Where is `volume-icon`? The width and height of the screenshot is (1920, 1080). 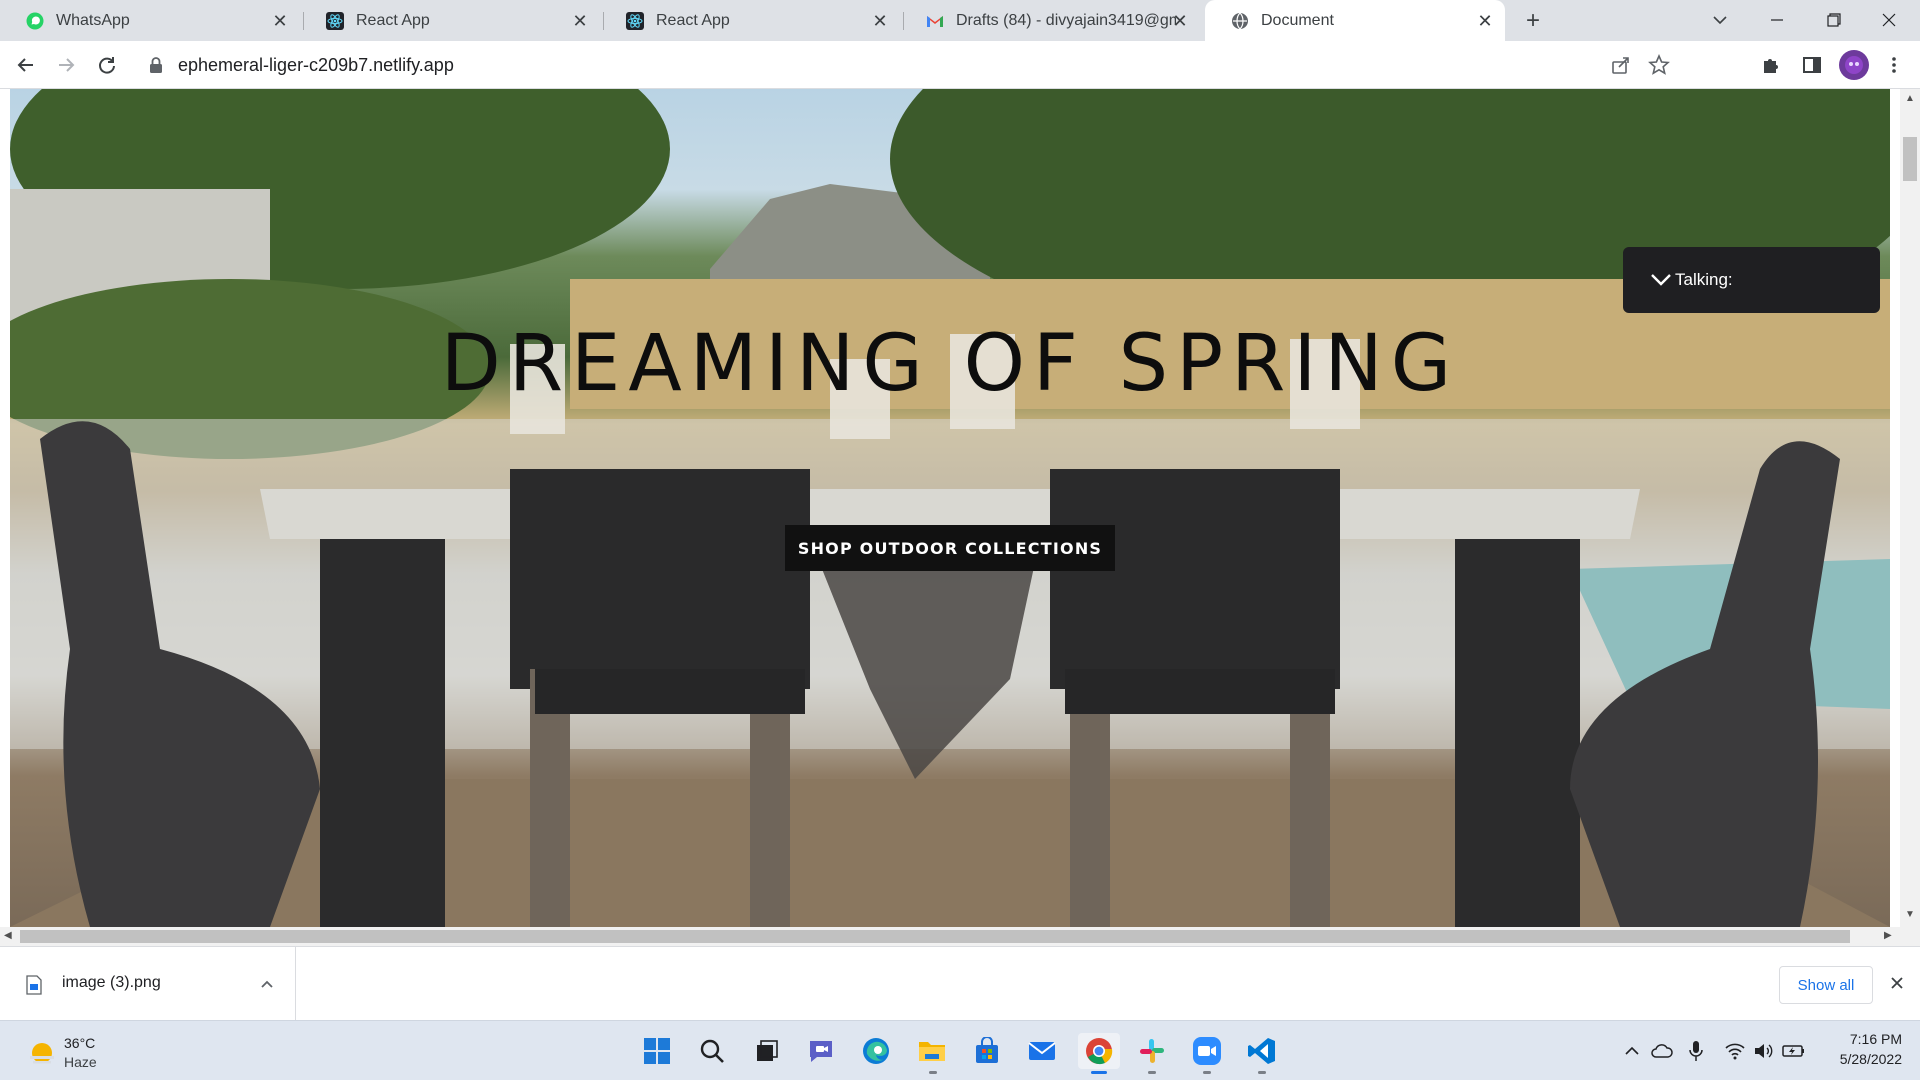
volume-icon is located at coordinates (1764, 1051).